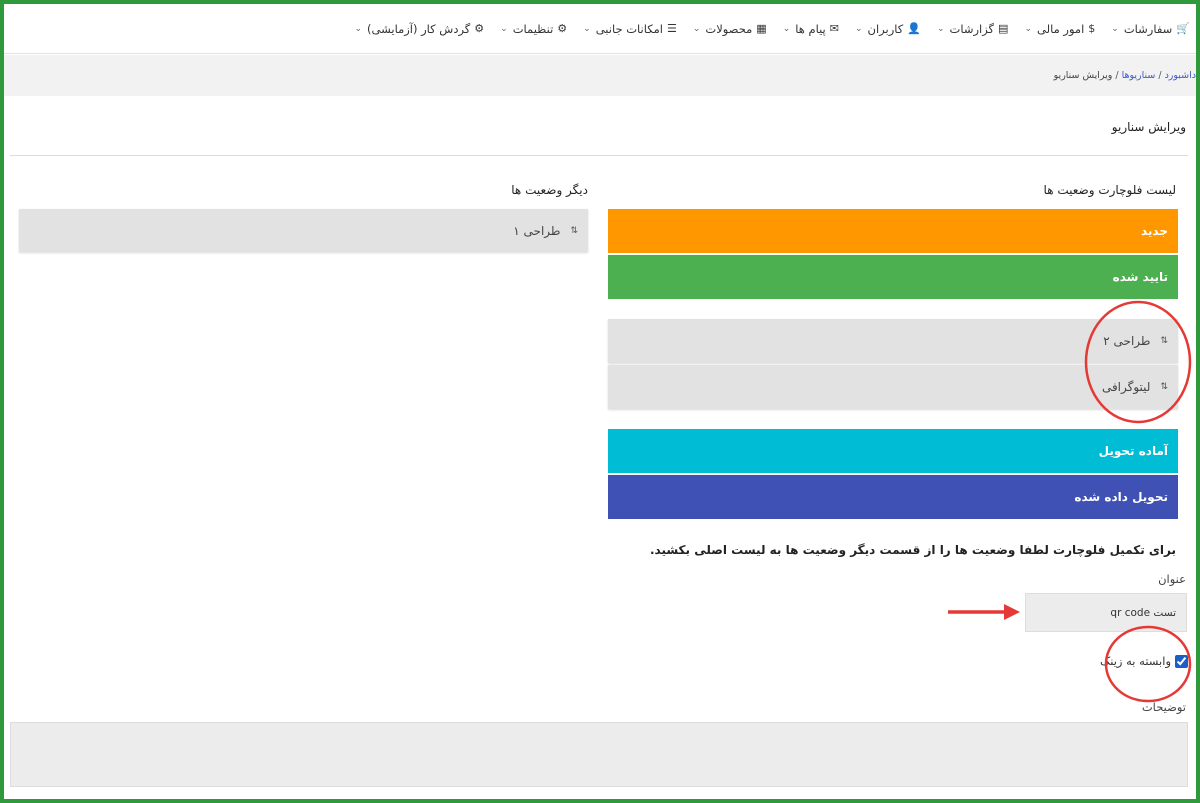 This screenshot has height=803, width=1200. I want to click on nav-label-settings: تنظیمات, so click(533, 28).